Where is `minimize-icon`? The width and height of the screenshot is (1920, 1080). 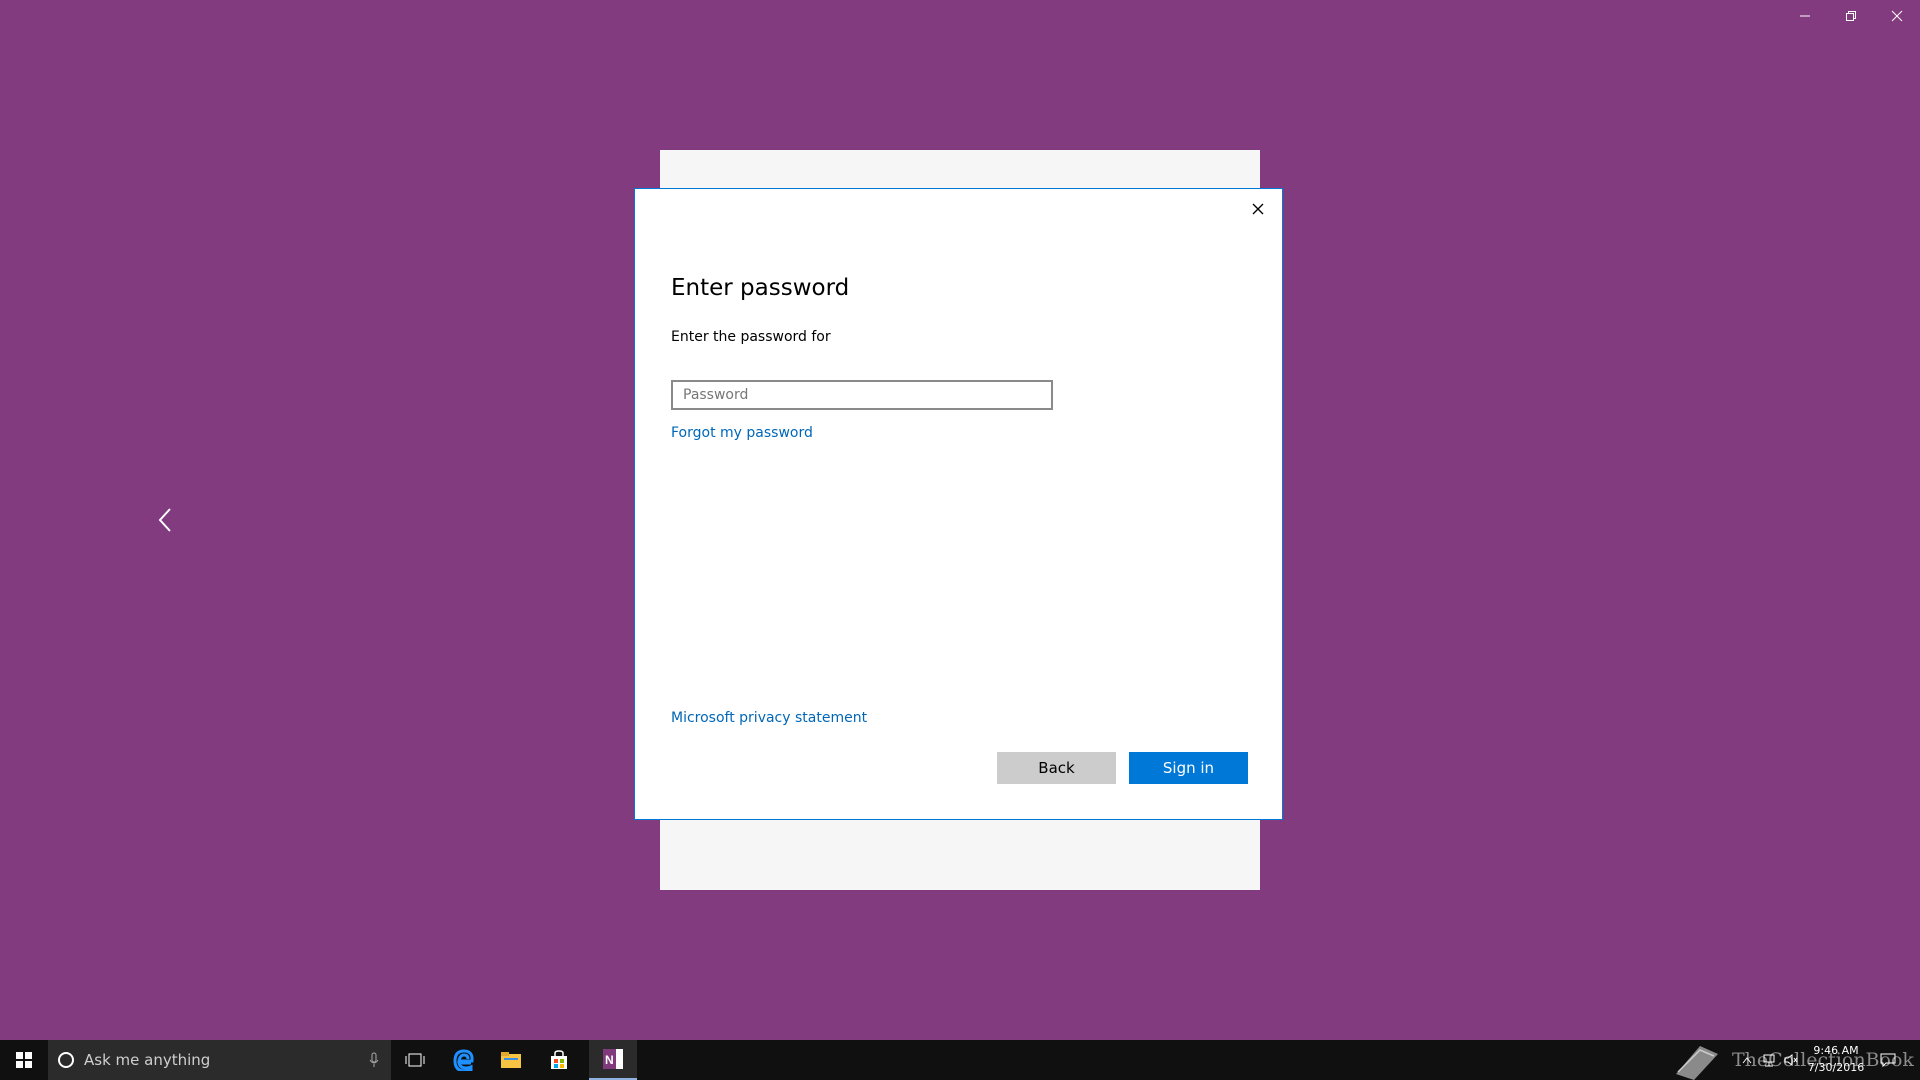 minimize-icon is located at coordinates (1805, 16).